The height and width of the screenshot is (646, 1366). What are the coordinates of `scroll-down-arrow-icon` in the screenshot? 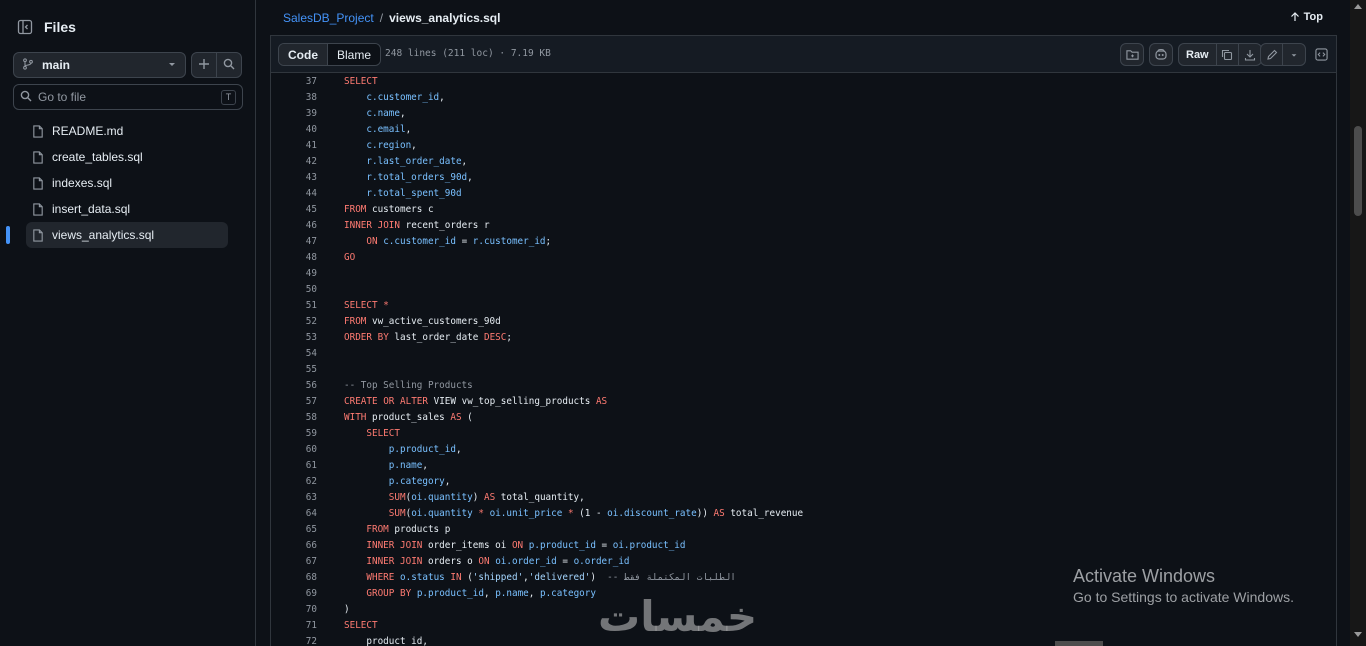 It's located at (1358, 634).